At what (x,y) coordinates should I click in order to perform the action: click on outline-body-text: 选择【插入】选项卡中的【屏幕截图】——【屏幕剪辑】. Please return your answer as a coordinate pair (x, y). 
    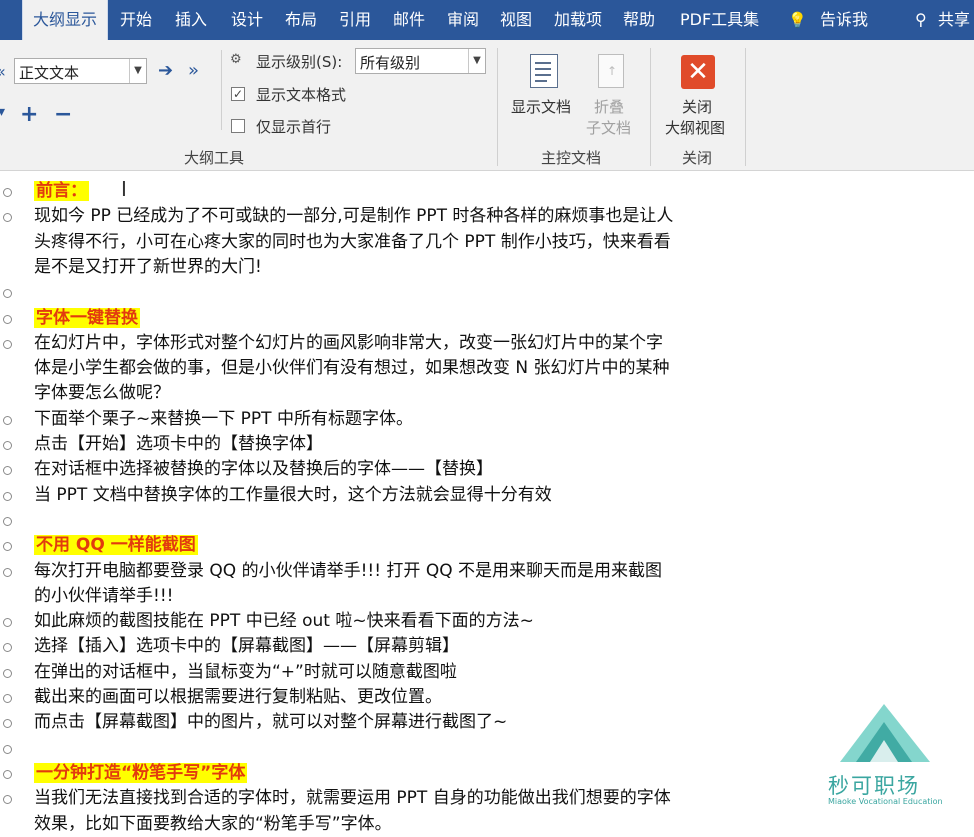
    Looking at the image, I should click on (246, 646).